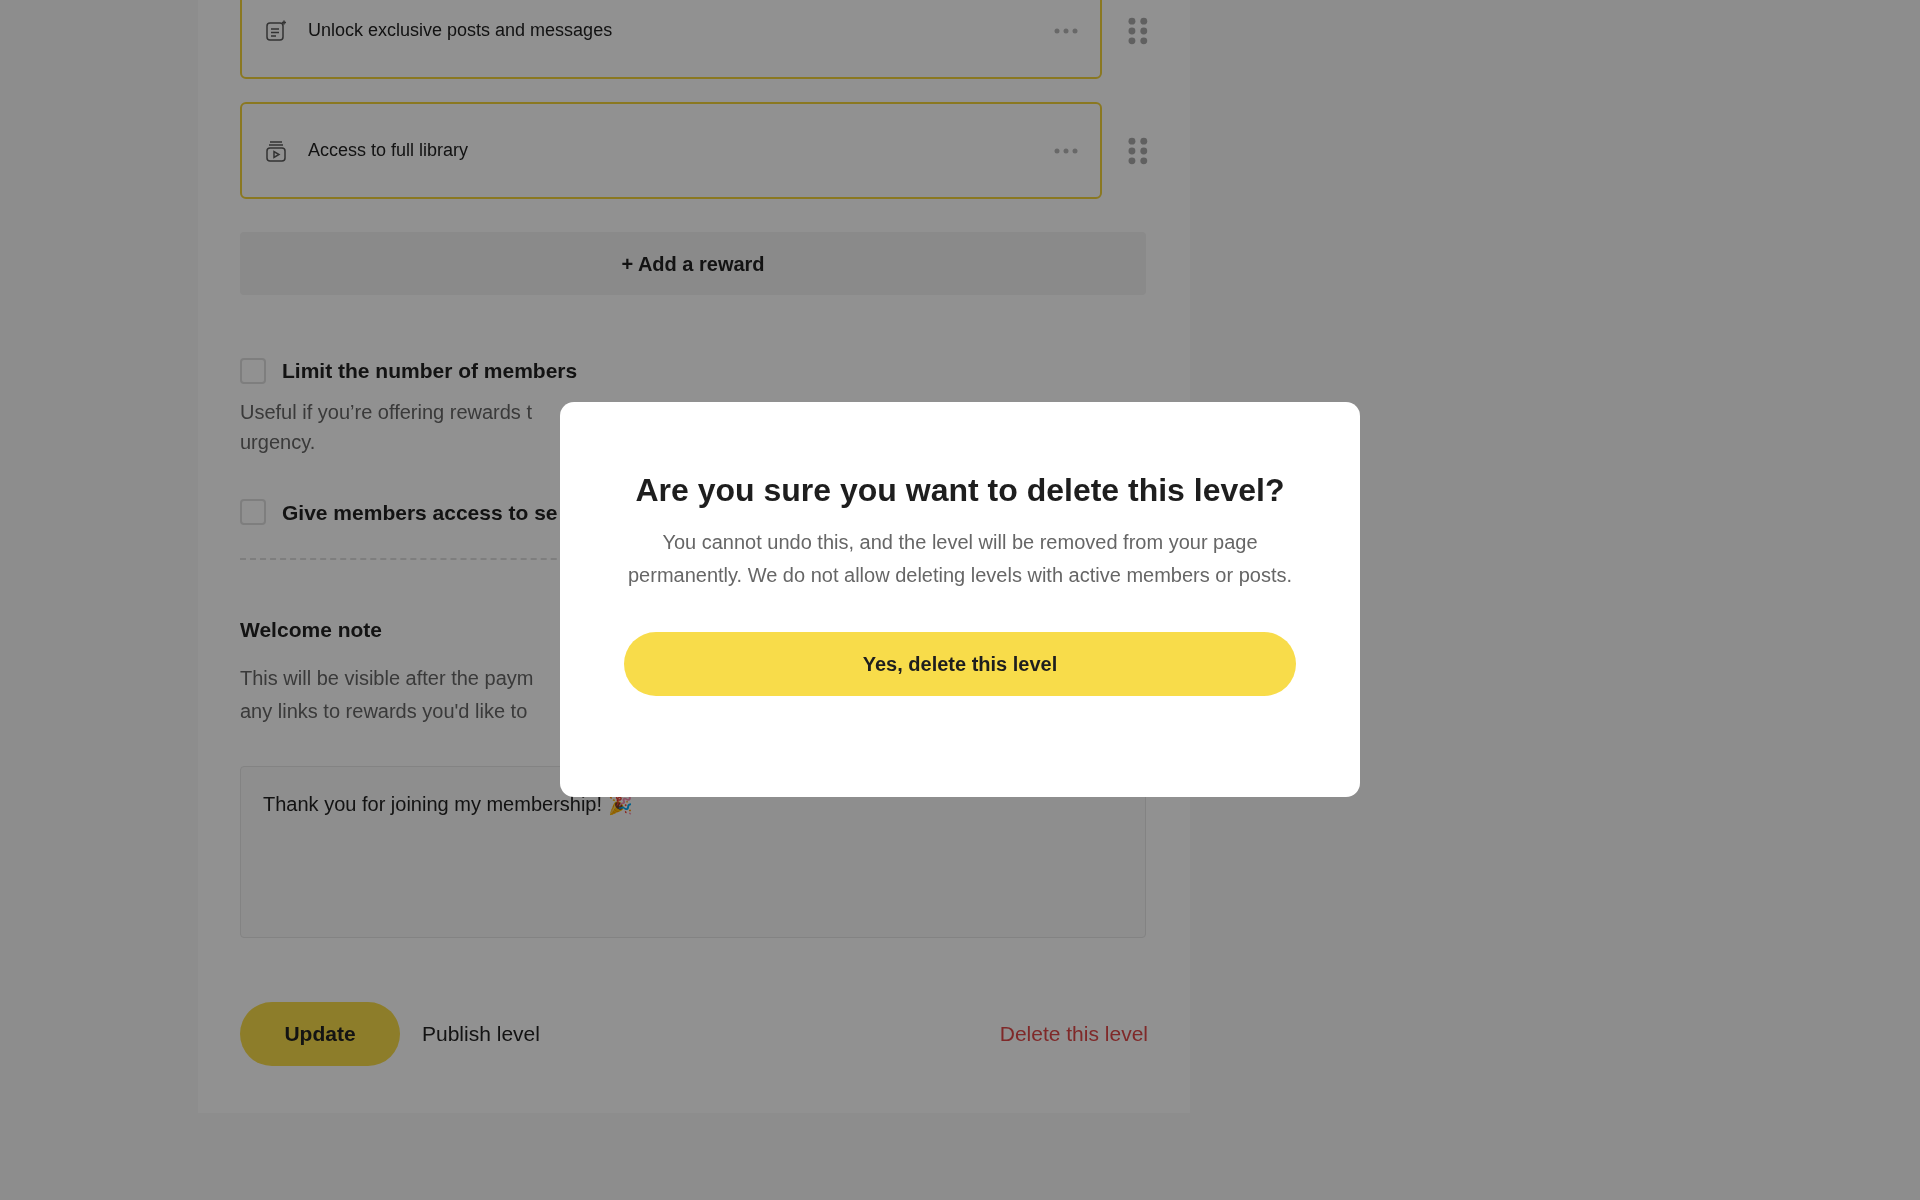 The image size is (1920, 1200). Describe the element at coordinates (276, 30) in the screenshot. I see `document-icon` at that location.